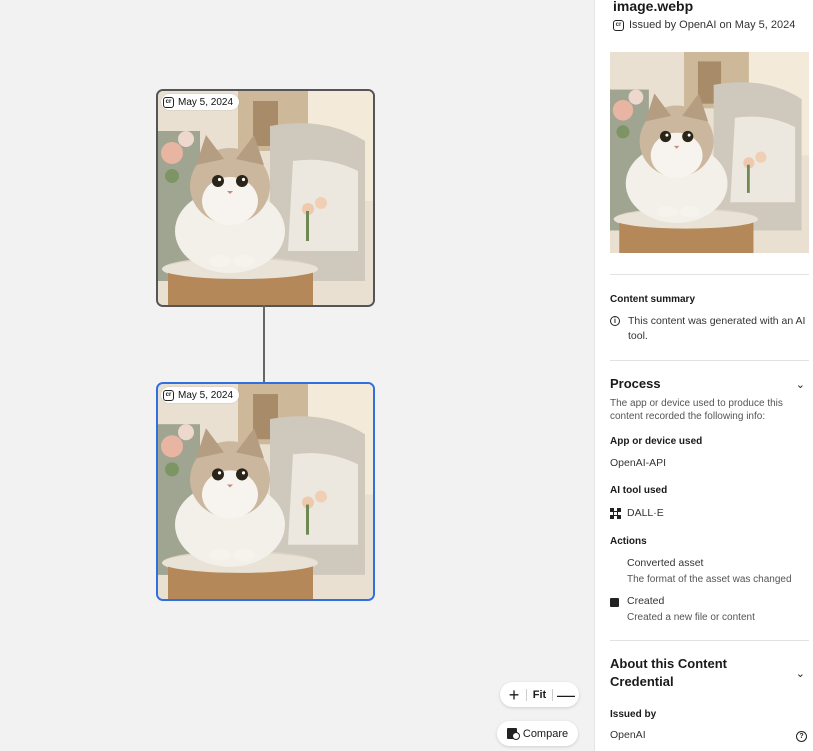 Image resolution: width=813 pixels, height=751 pixels. I want to click on selected-asset-node: cr May 5, 2024, so click(265, 491).